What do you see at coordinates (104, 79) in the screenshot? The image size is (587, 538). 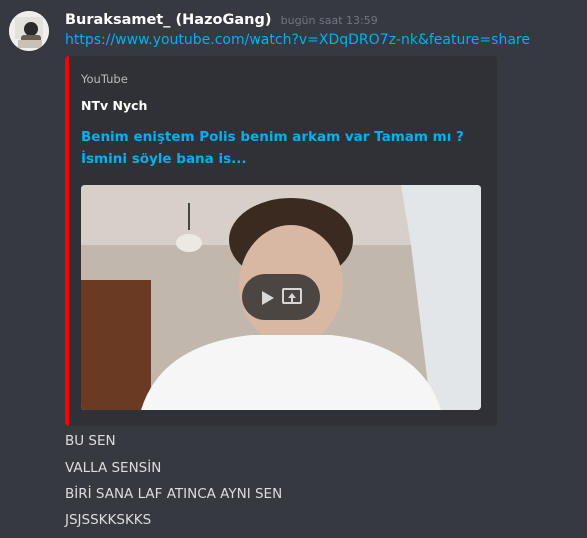 I see `embed-provider: YouTube` at bounding box center [104, 79].